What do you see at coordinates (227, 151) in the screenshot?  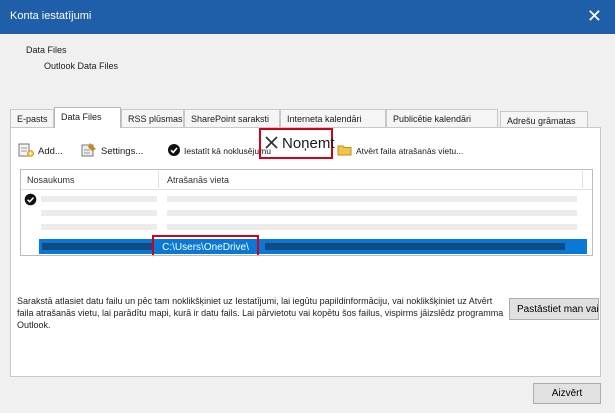 I see `set-default-label: Iestatīt kā noklusējumu` at bounding box center [227, 151].